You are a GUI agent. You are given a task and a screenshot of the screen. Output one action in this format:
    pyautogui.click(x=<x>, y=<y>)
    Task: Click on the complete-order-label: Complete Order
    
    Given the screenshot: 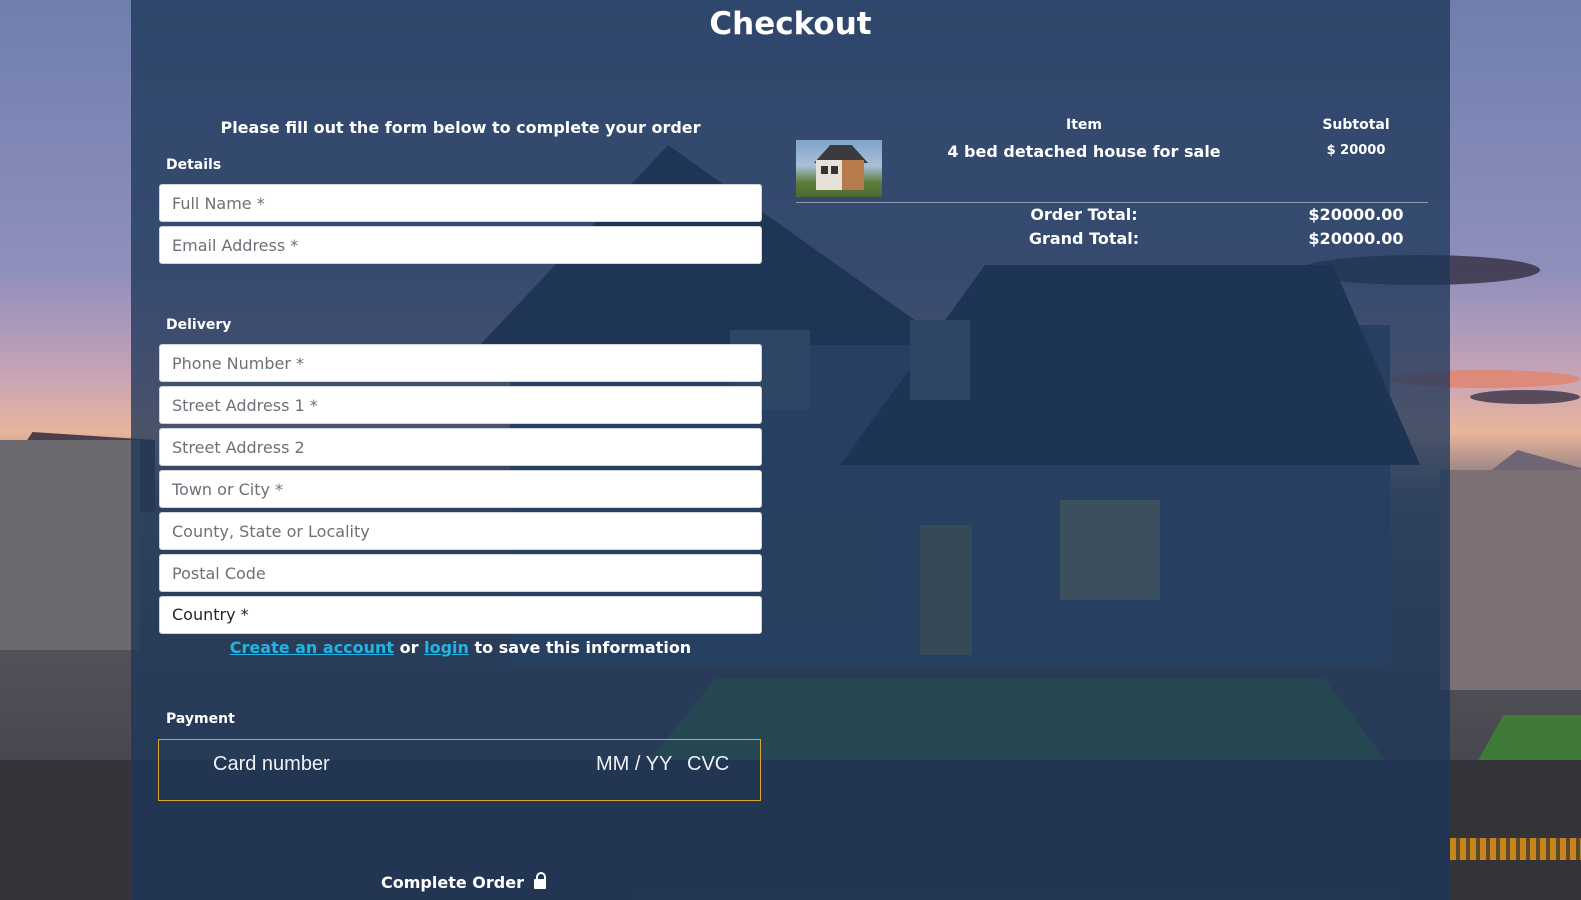 What is the action you would take?
    pyautogui.click(x=452, y=882)
    